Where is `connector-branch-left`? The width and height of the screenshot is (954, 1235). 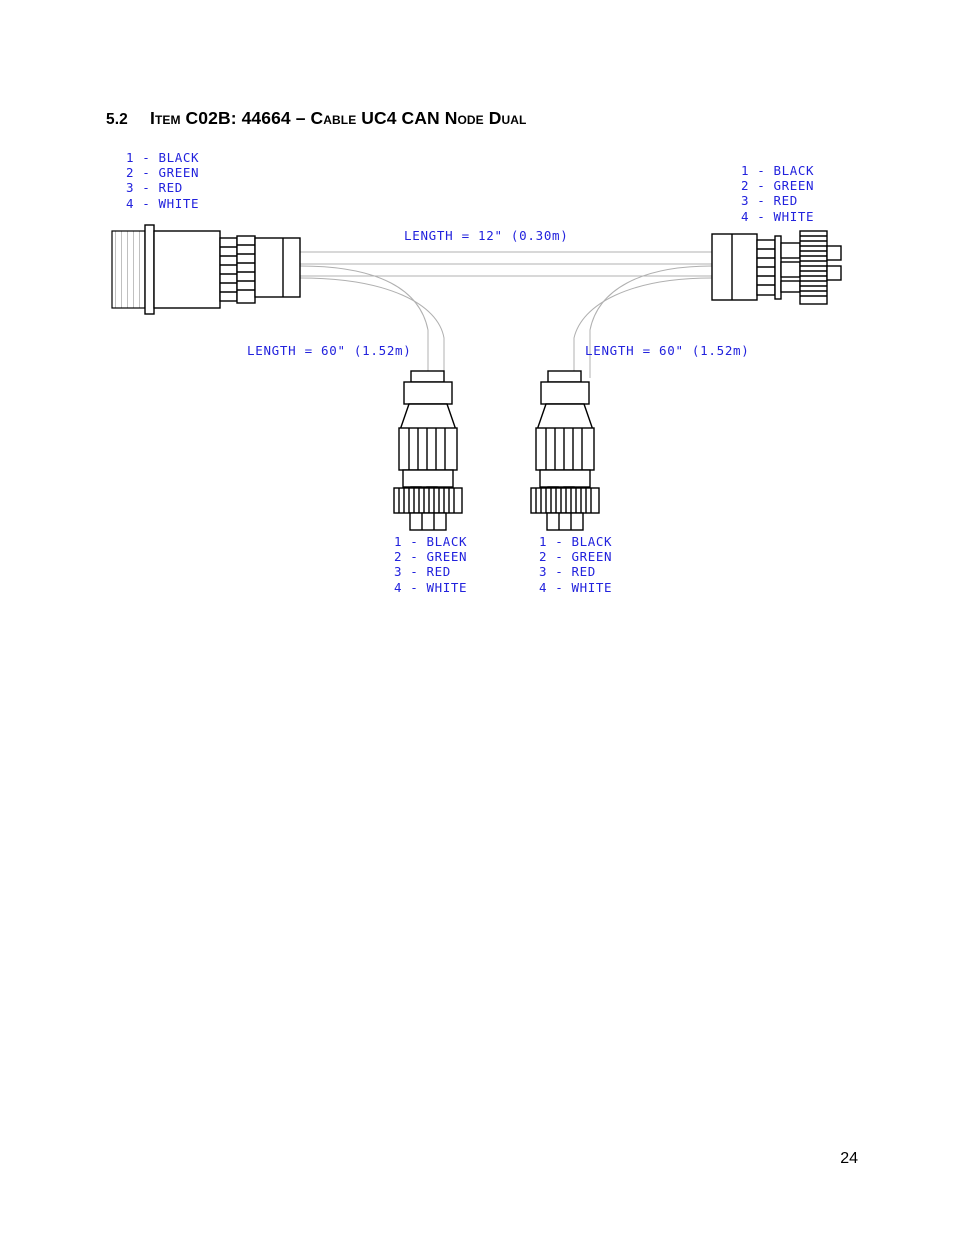 connector-branch-left is located at coordinates (428, 450).